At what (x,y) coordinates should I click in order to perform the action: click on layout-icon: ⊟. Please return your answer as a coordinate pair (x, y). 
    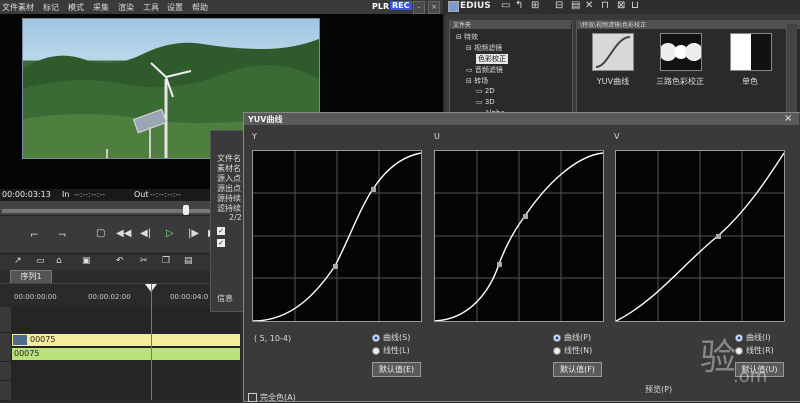
    Looking at the image, I should click on (559, 5).